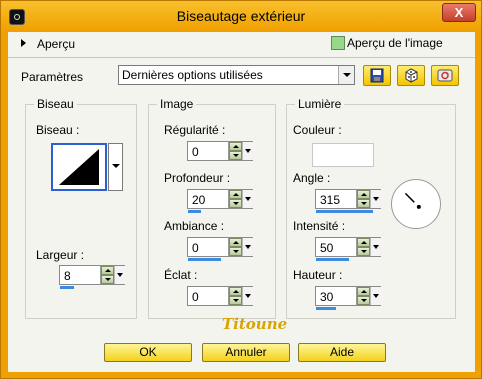  Describe the element at coordinates (194, 211) in the screenshot. I see `depth-slider` at that location.